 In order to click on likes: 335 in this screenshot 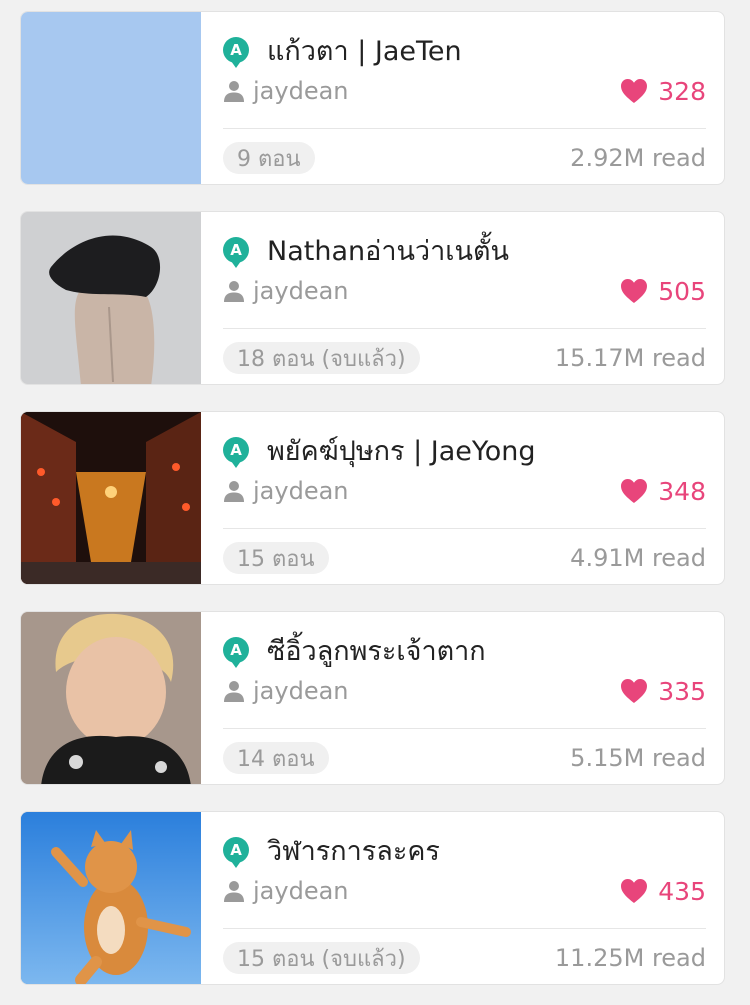, I will do `click(663, 691)`.